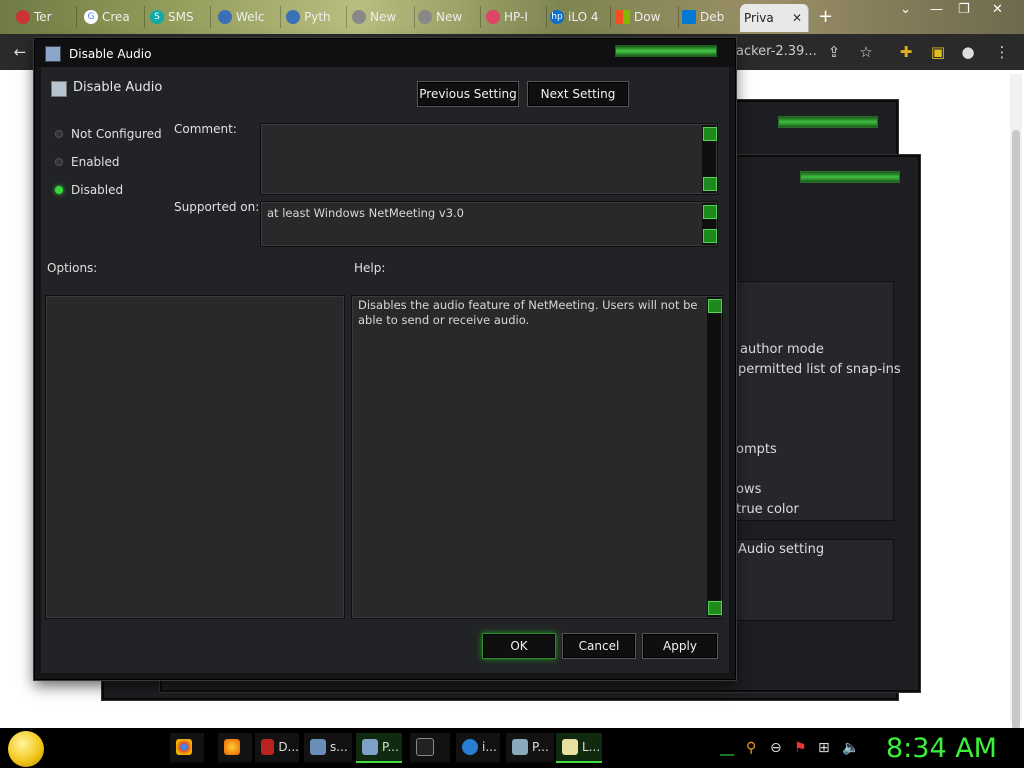 This screenshot has height=768, width=1024. Describe the element at coordinates (824, 748) in the screenshot. I see `network-icon: ⊞` at that location.